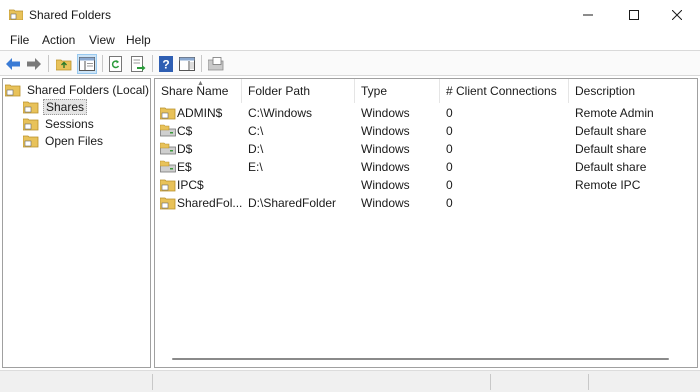 The width and height of the screenshot is (700, 392). What do you see at coordinates (420, 359) in the screenshot?
I see `horizontal-scrollbar-thumb` at bounding box center [420, 359].